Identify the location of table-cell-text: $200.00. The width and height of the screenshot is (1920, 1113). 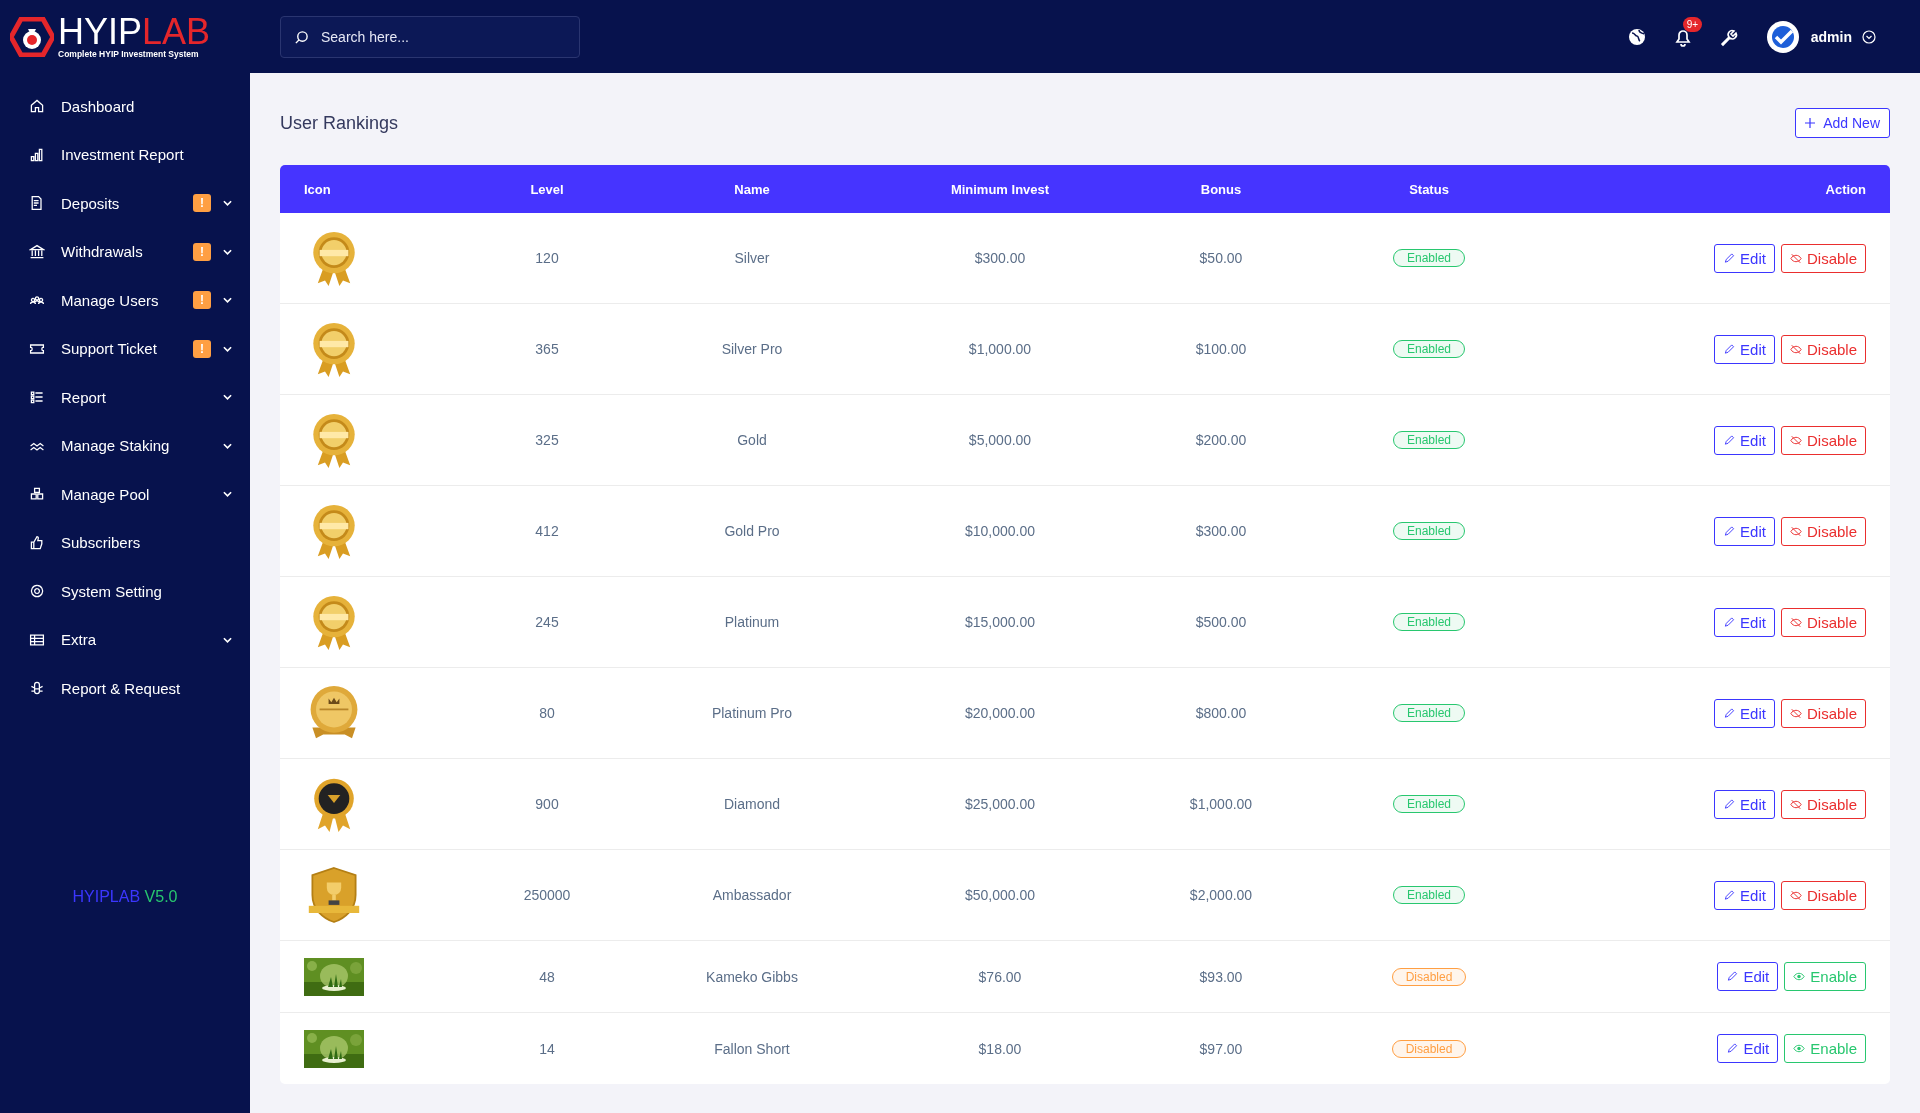
(1221, 440).